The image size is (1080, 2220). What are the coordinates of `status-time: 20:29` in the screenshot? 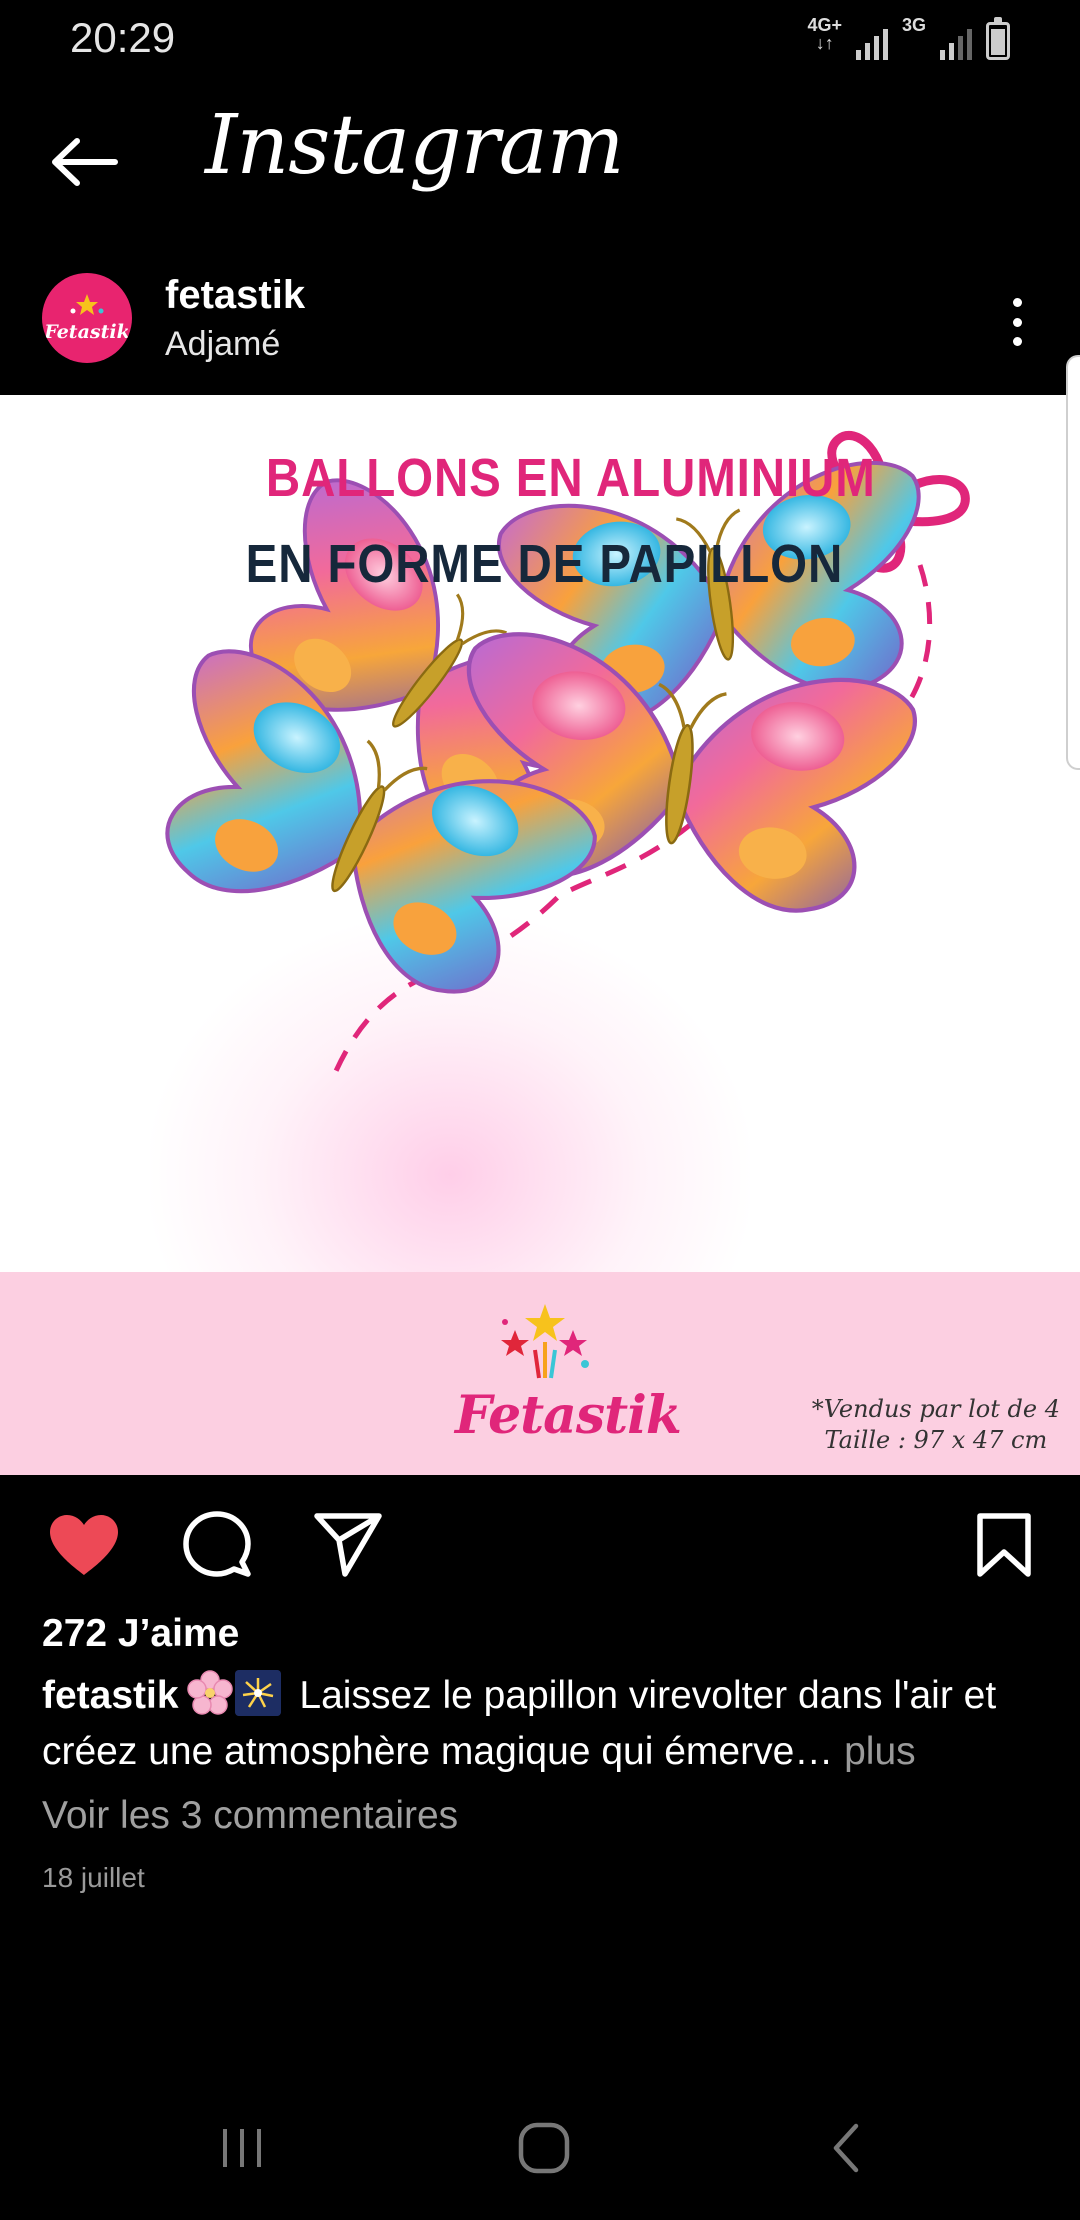 It's located at (123, 37).